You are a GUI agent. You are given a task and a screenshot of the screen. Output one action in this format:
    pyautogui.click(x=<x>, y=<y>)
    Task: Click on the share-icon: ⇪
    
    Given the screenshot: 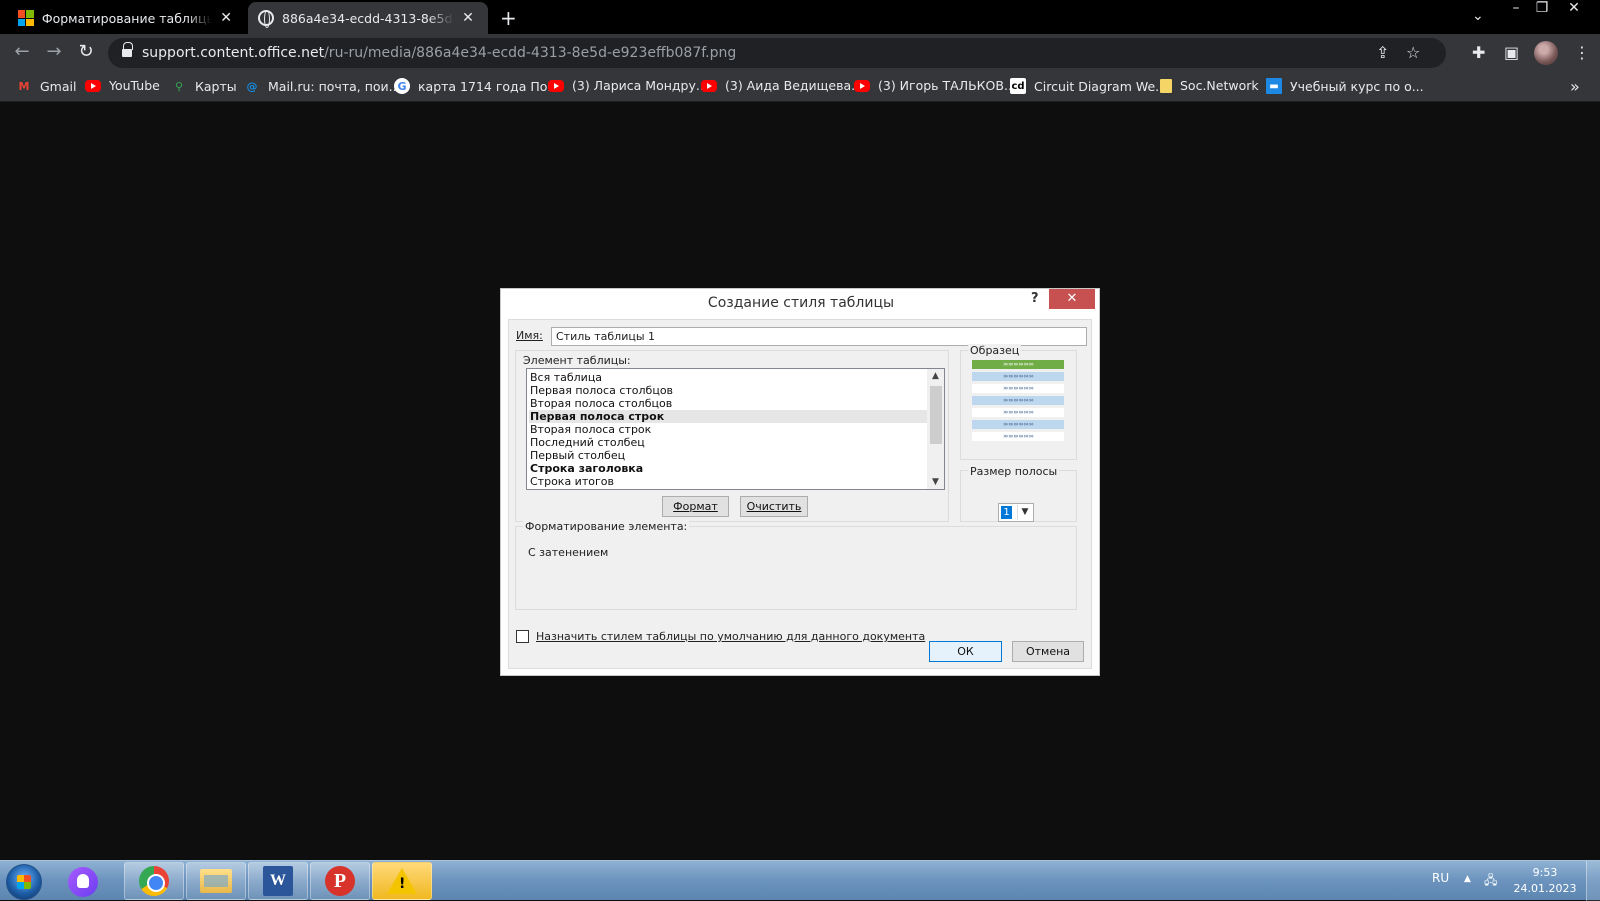 What is the action you would take?
    pyautogui.click(x=1382, y=52)
    